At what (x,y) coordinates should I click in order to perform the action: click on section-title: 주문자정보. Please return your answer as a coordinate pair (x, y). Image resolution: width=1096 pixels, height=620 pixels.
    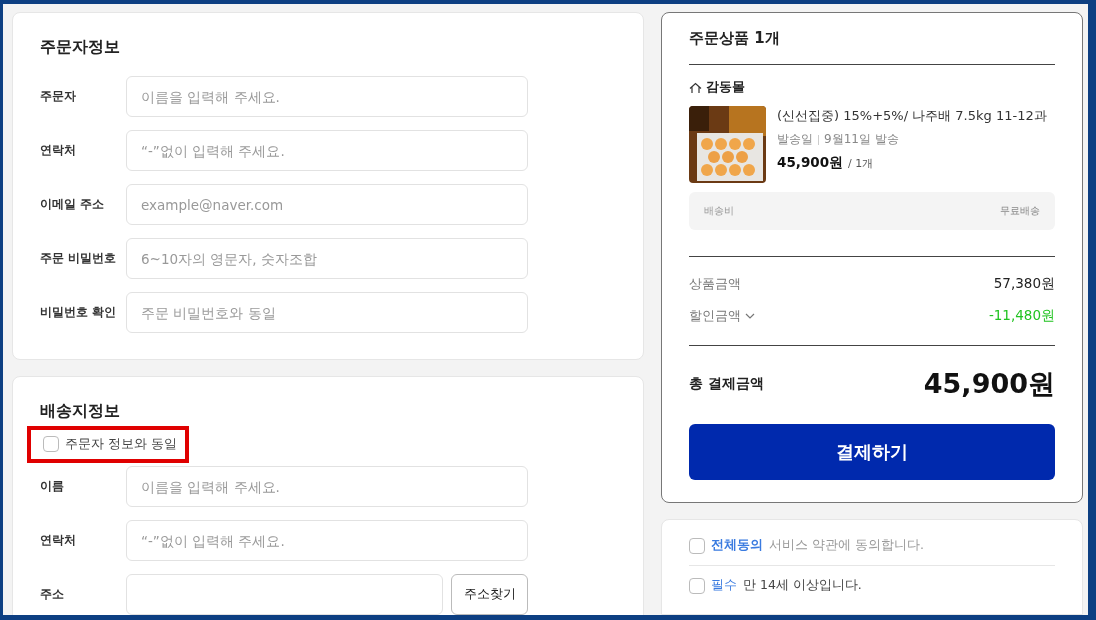
    Looking at the image, I should click on (80, 47).